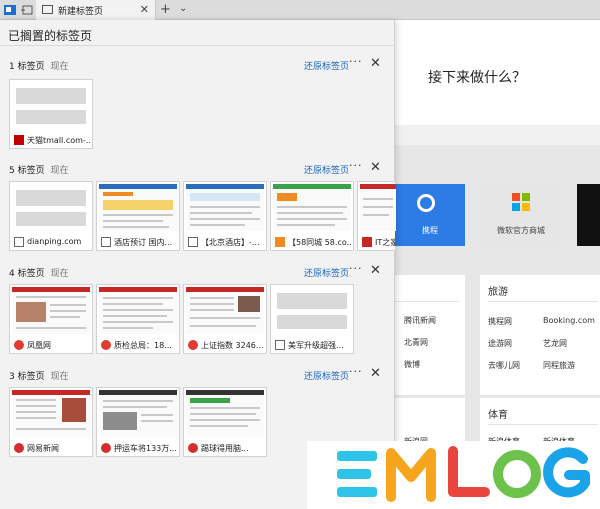 This screenshot has height=509, width=600. I want to click on tmall-icon, so click(19, 140).